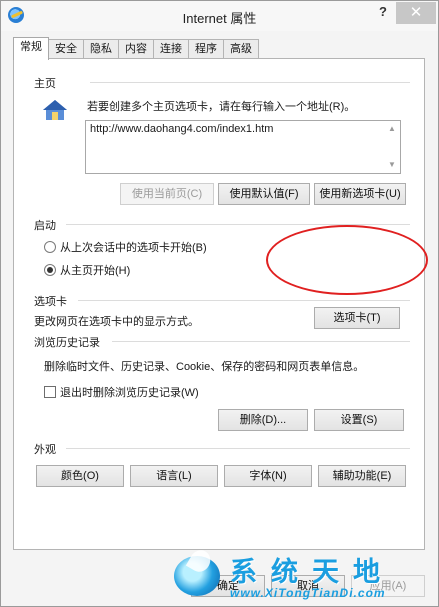  Describe the element at coordinates (182, 129) in the screenshot. I see `home-page-url: http://www.daohang4.com/index1.htm` at that location.